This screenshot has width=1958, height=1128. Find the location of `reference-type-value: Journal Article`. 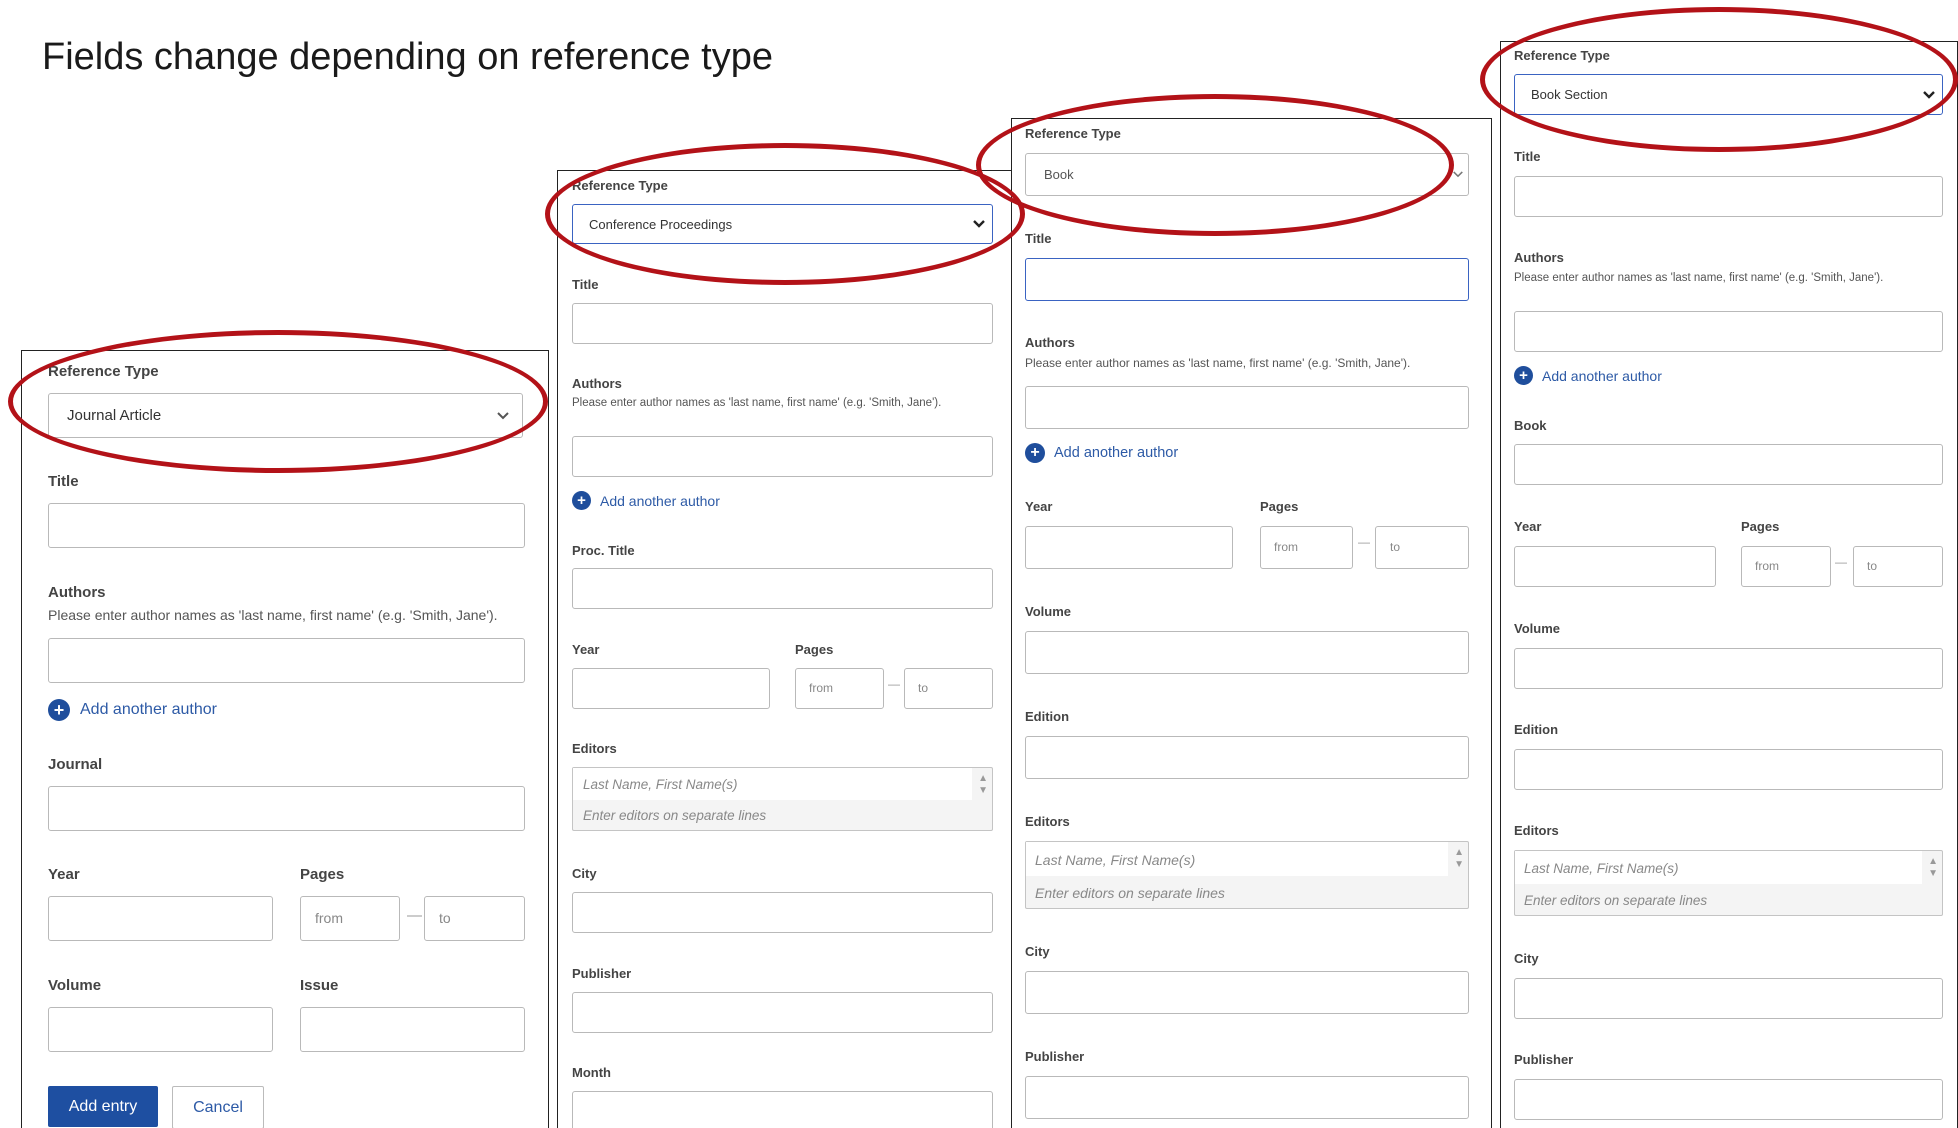

reference-type-value: Journal Article is located at coordinates (114, 415).